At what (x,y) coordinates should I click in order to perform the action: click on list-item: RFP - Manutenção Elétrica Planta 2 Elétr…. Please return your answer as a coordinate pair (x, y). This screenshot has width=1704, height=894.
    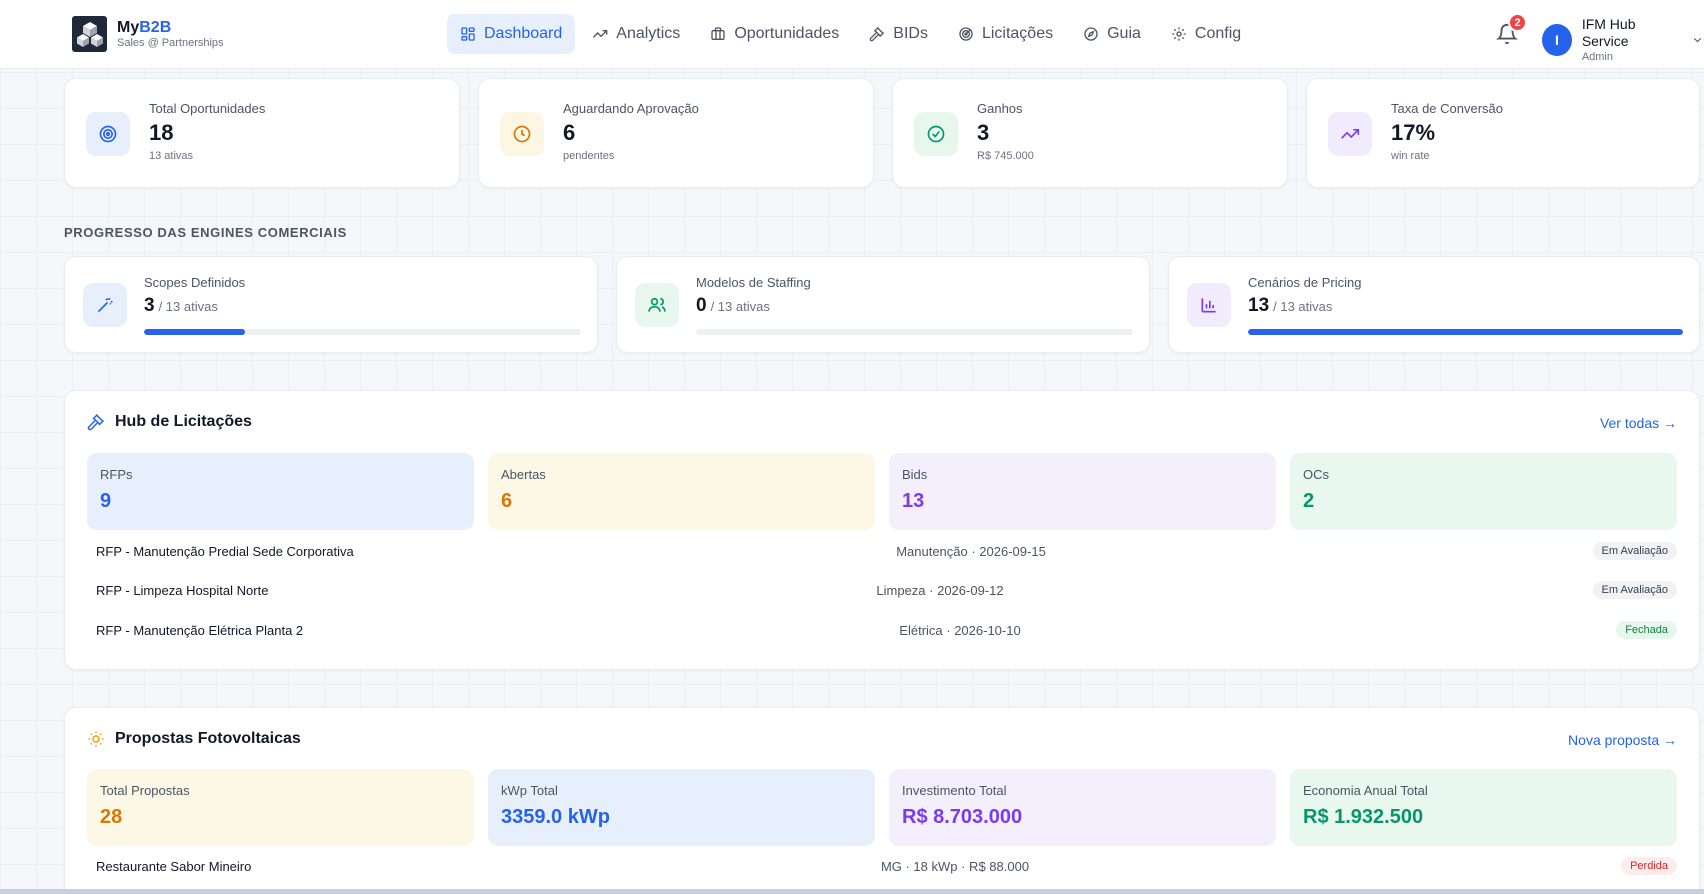
    Looking at the image, I should click on (886, 630).